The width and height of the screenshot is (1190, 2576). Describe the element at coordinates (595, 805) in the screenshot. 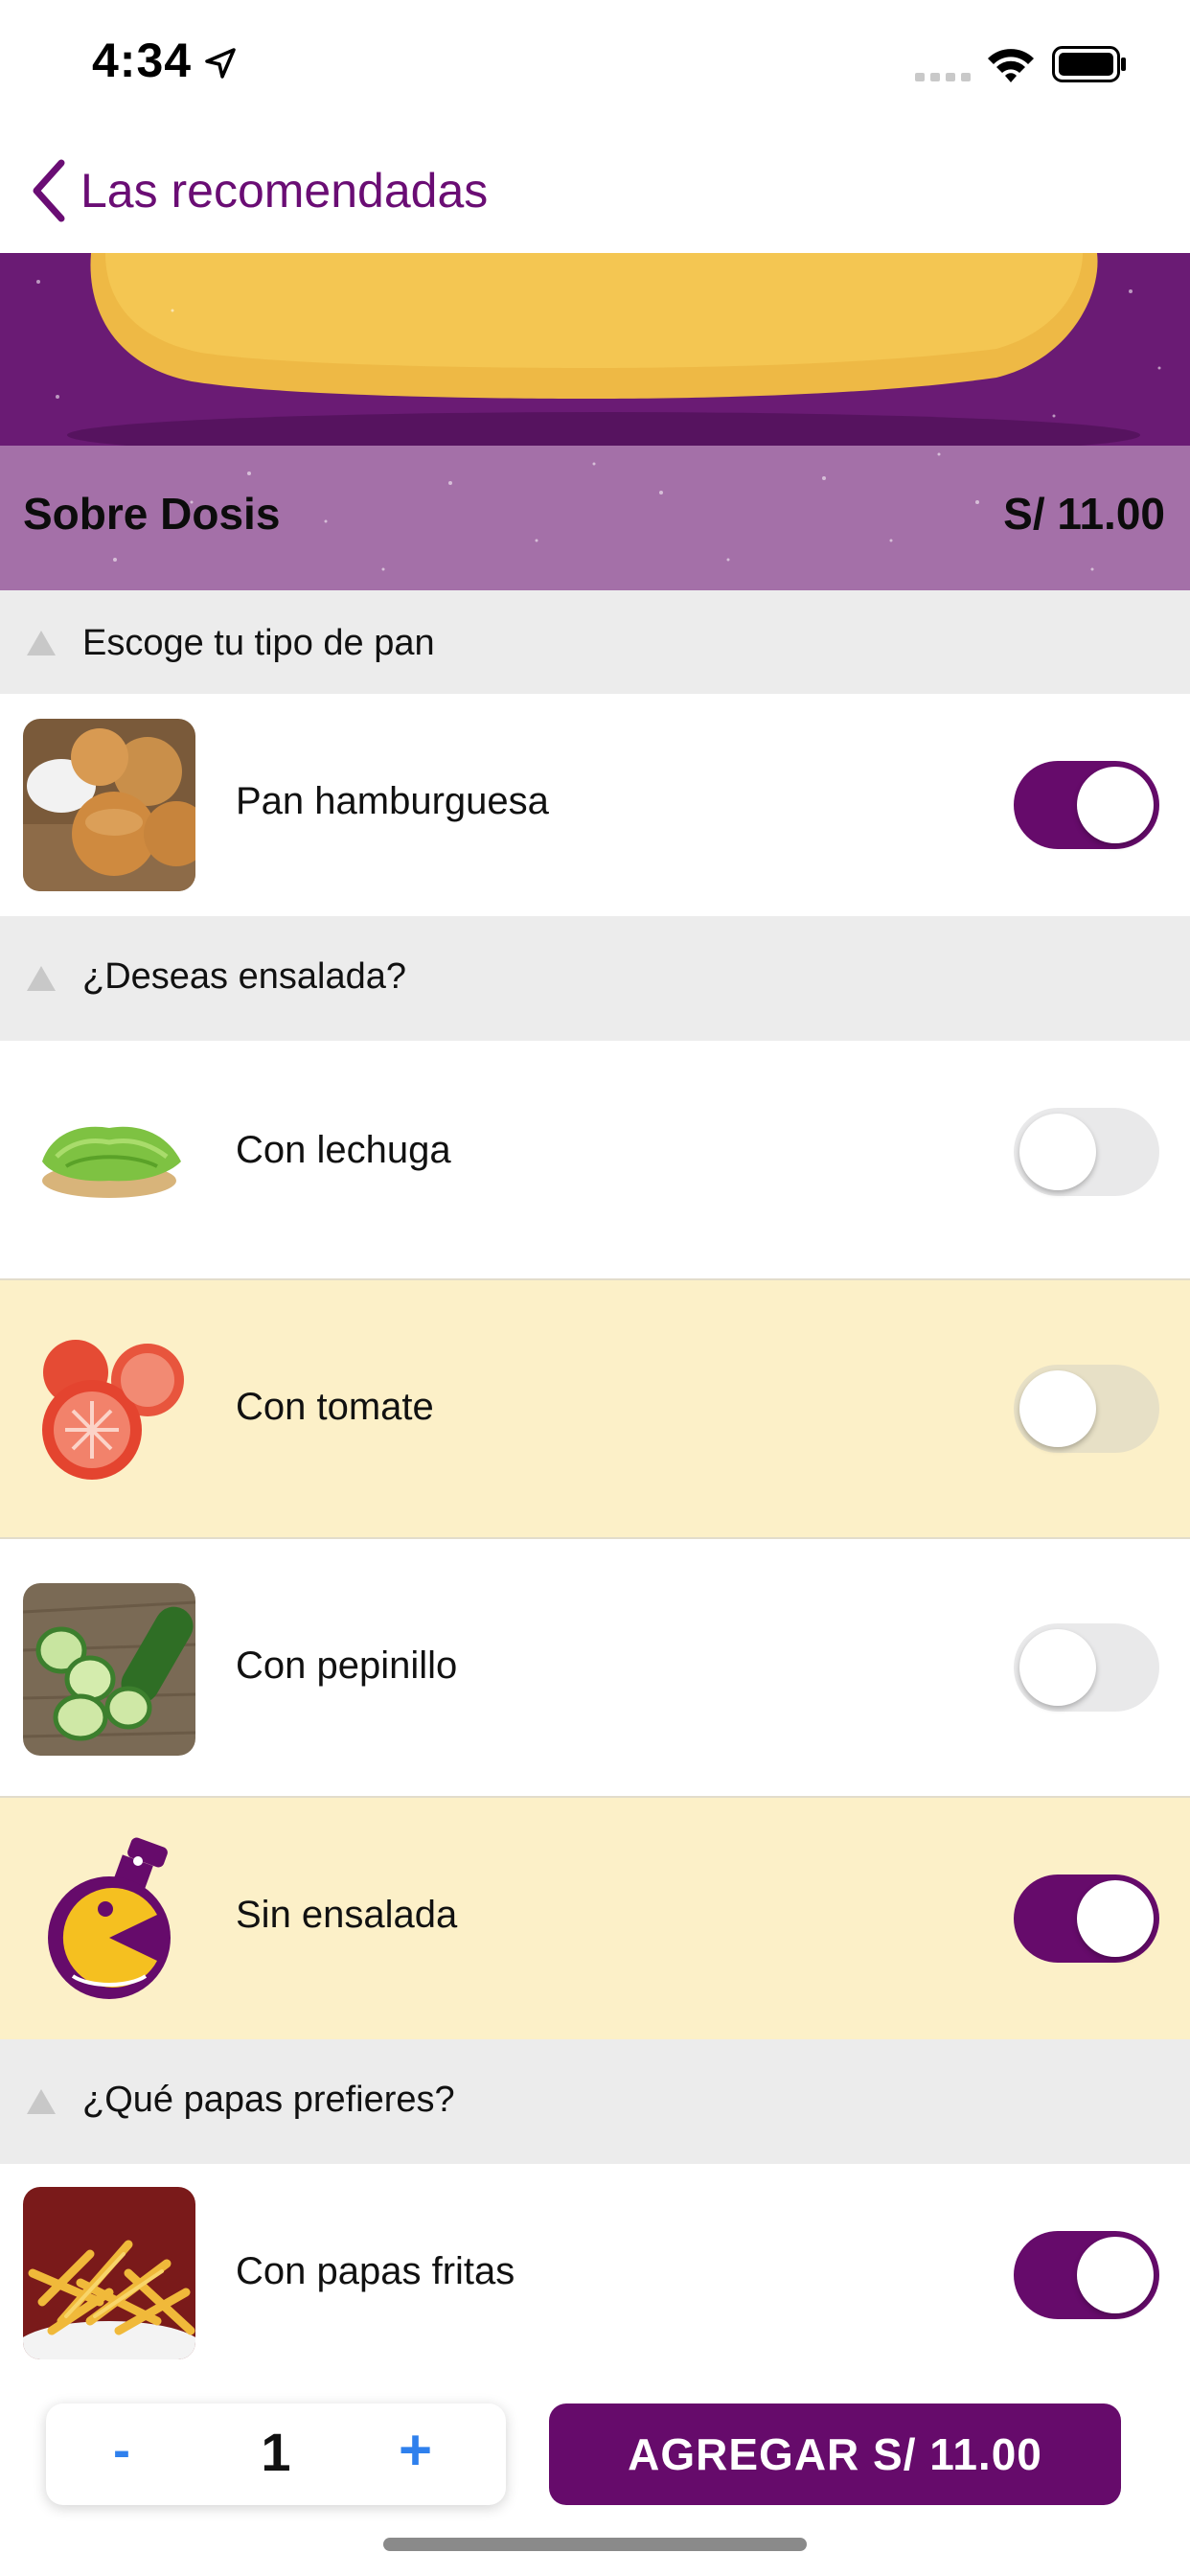

I see `option-row-pan-hamburguesa: Pan hamburguesa` at that location.